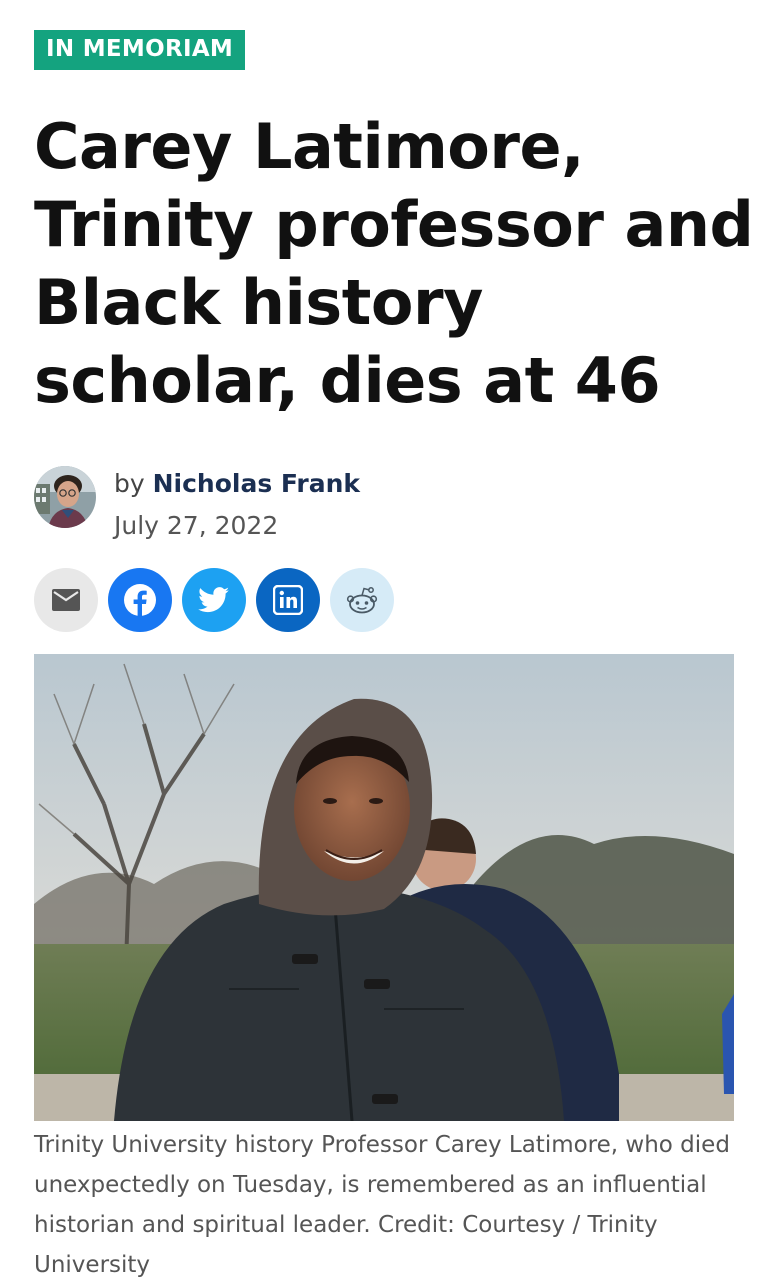  I want to click on linkedin-icon, so click(288, 600).